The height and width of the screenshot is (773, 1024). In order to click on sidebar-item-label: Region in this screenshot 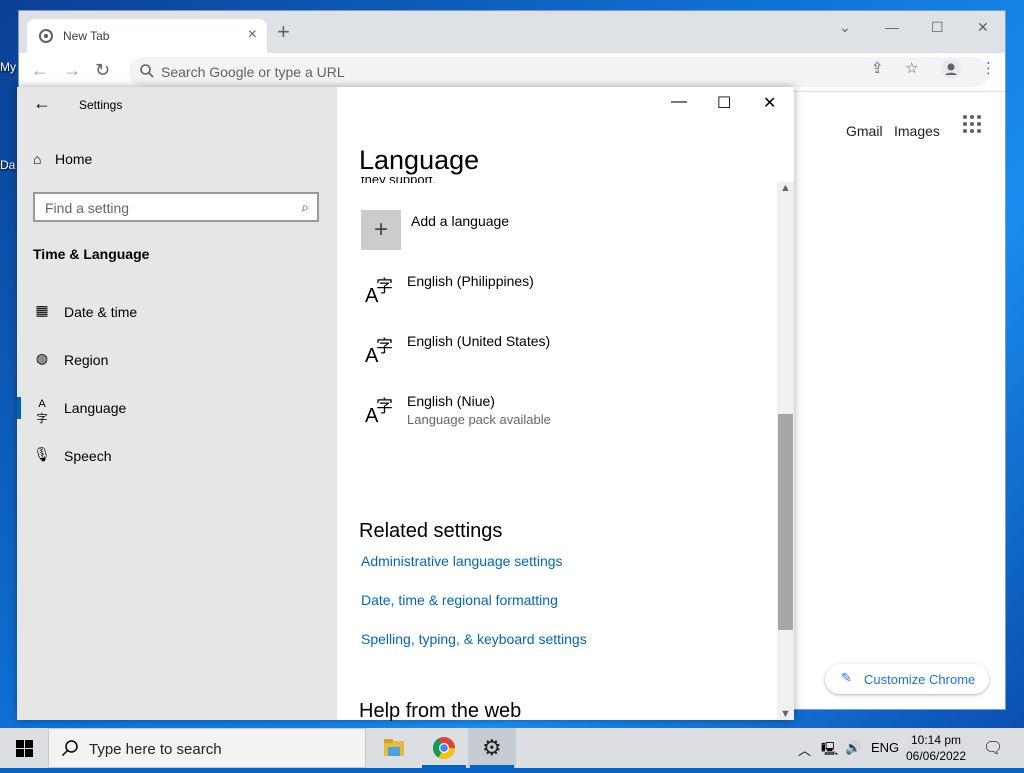, I will do `click(86, 360)`.